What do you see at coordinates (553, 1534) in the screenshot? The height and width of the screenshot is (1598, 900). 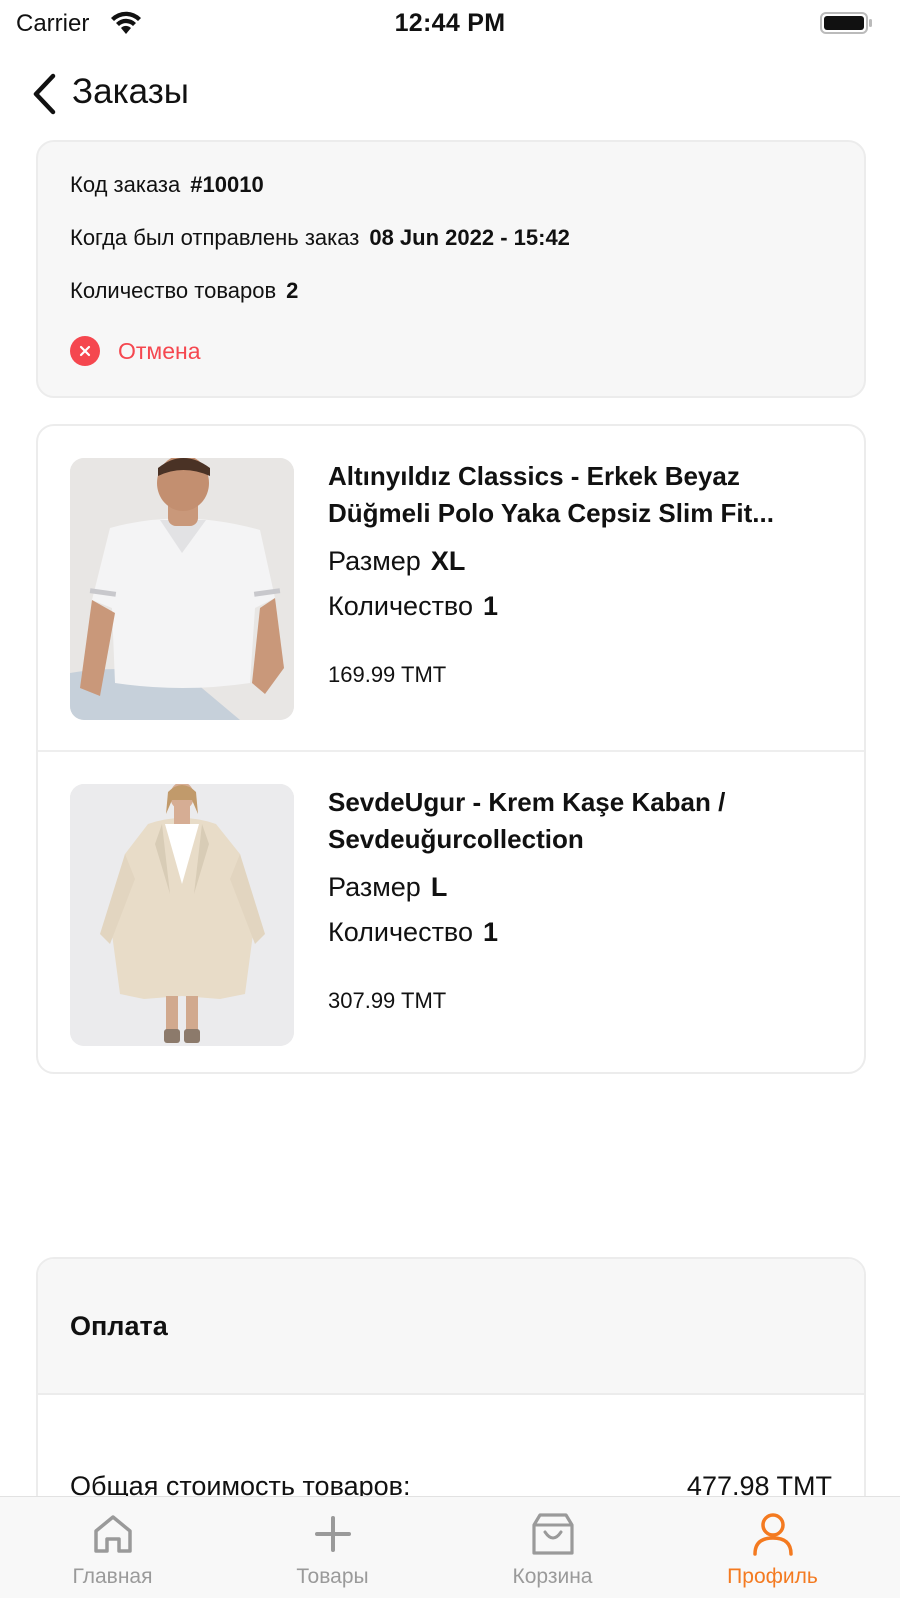 I see `bag-icon` at bounding box center [553, 1534].